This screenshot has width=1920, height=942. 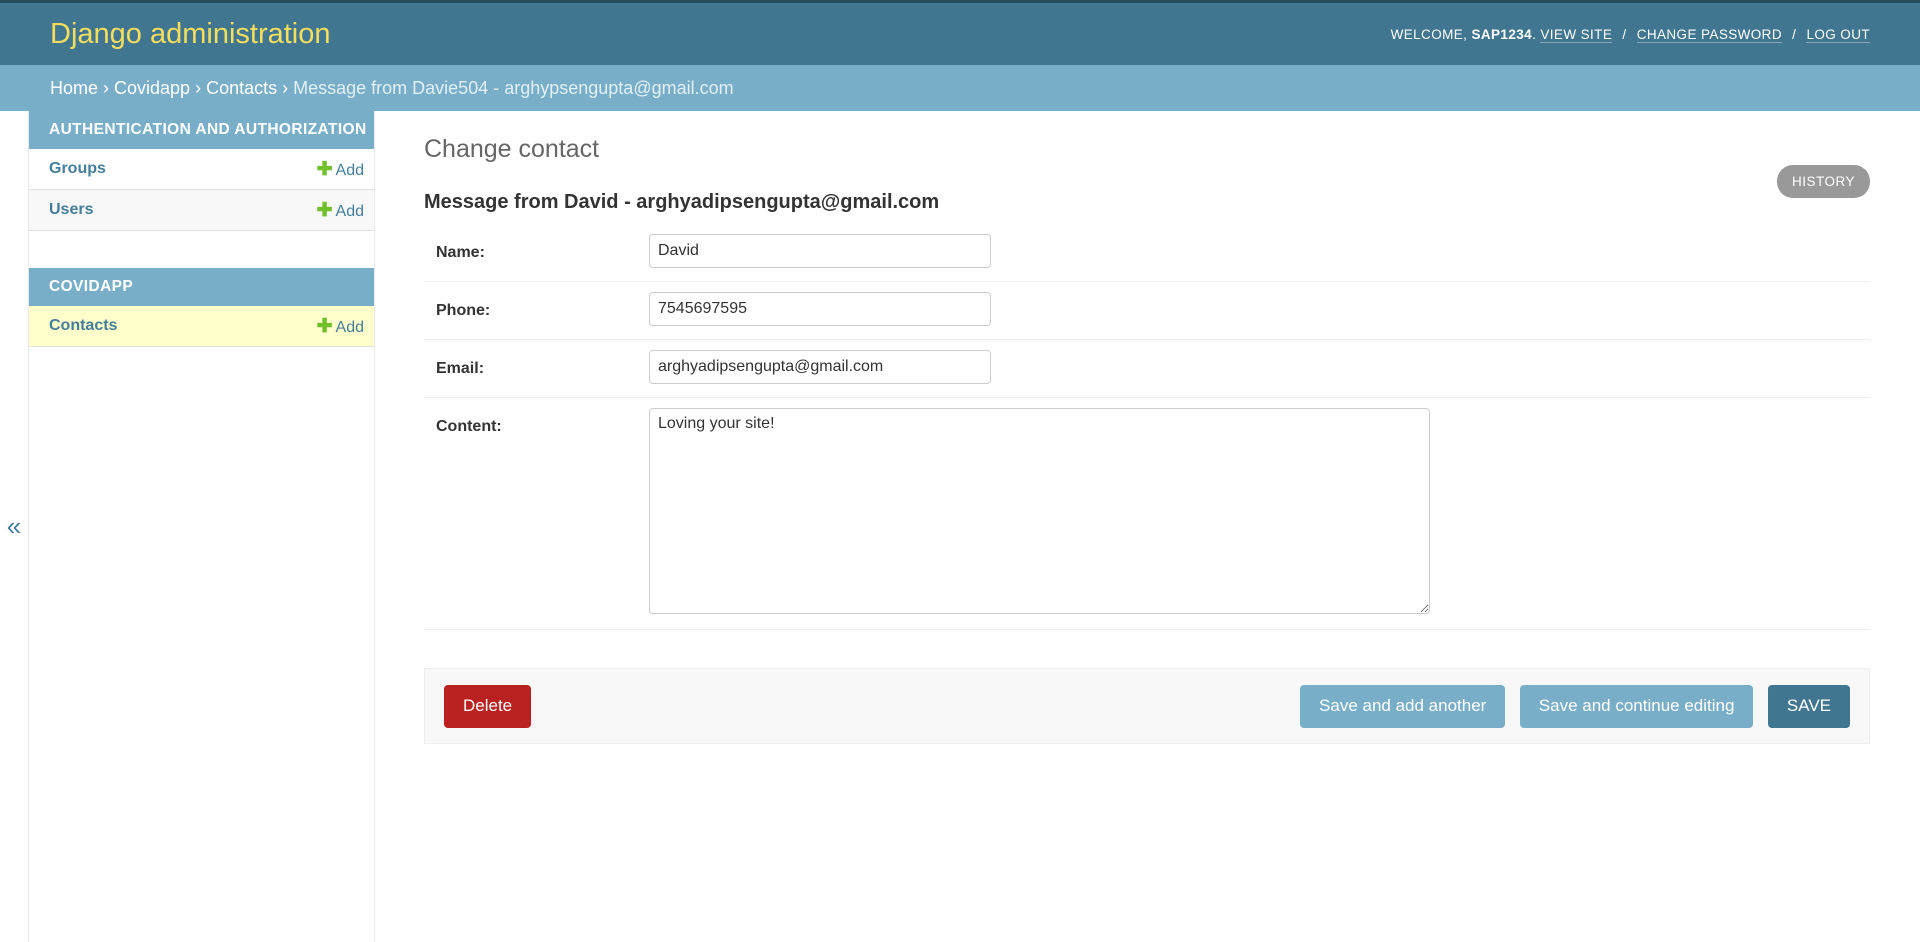 What do you see at coordinates (820, 367) in the screenshot?
I see `email-field` at bounding box center [820, 367].